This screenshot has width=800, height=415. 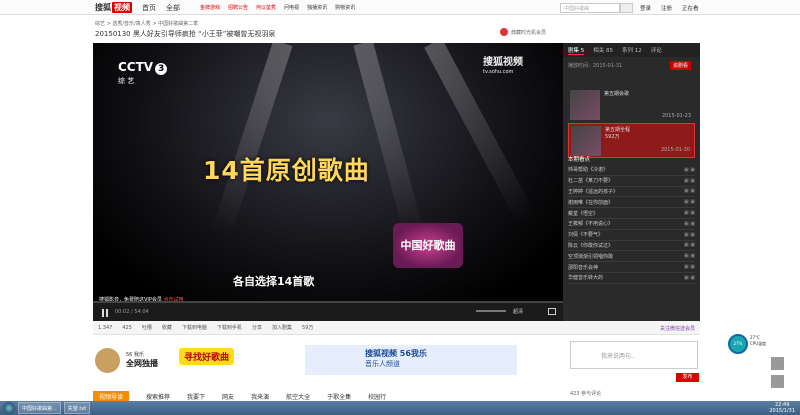 What do you see at coordinates (377, 396) in the screenshot?
I see `section-tab: 校园行` at bounding box center [377, 396].